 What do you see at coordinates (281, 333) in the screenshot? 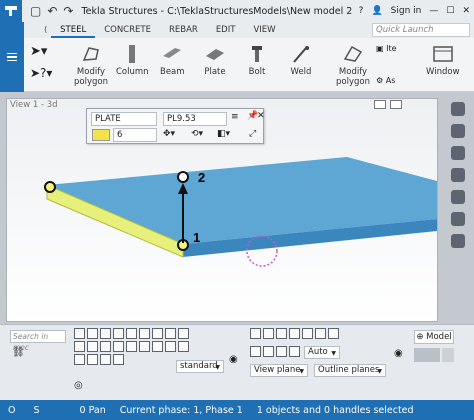
I see `snap-3-icon` at bounding box center [281, 333].